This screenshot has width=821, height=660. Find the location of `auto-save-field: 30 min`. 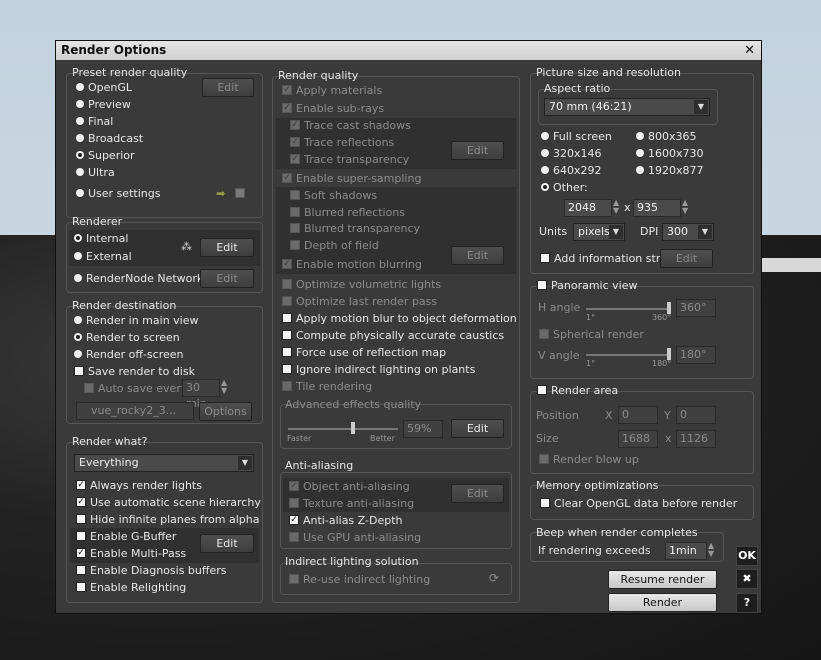

auto-save-field: 30 min is located at coordinates (201, 394).